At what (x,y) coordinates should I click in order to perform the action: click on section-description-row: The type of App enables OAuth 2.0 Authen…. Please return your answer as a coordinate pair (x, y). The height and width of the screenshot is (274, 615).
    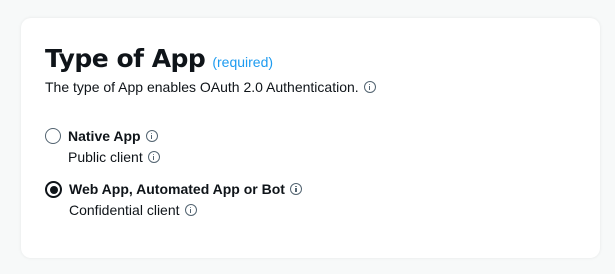
    Looking at the image, I should click on (210, 87).